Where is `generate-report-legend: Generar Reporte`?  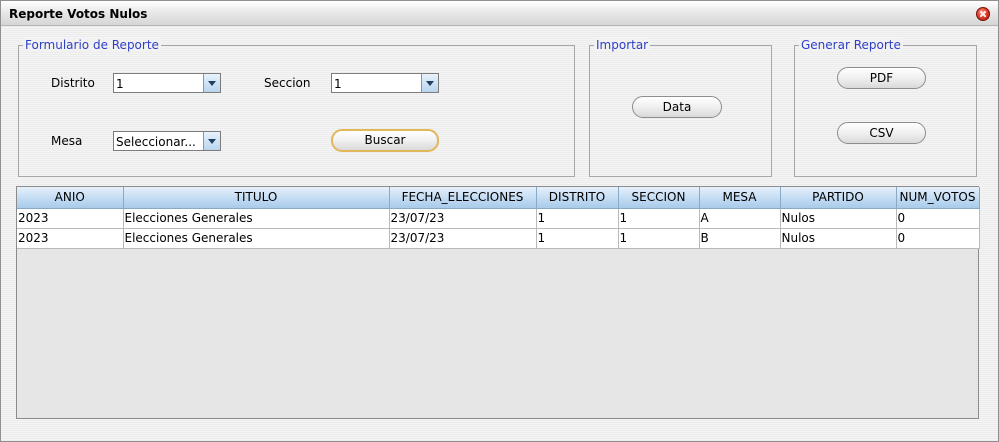
generate-report-legend: Generar Reporte is located at coordinates (851, 45).